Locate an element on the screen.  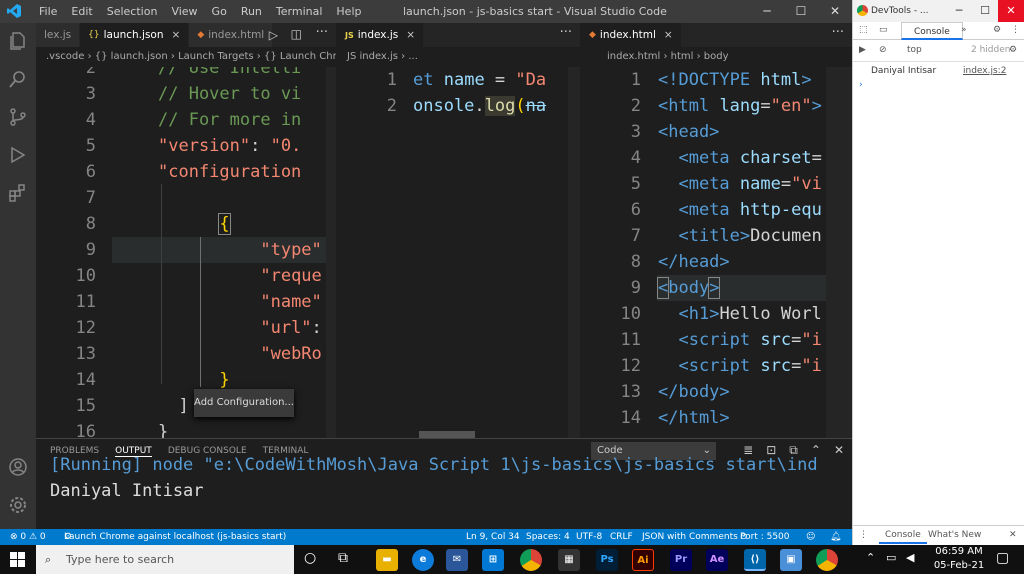
premiere-icon: Pr is located at coordinates (681, 560).